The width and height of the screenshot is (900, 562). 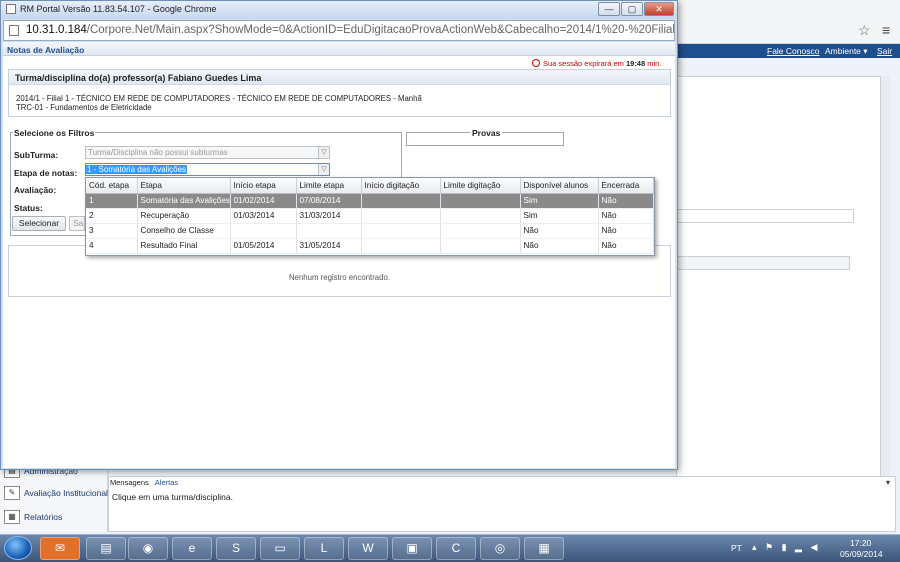 I want to click on col-inicio-digitacao: Início digitação, so click(x=401, y=186).